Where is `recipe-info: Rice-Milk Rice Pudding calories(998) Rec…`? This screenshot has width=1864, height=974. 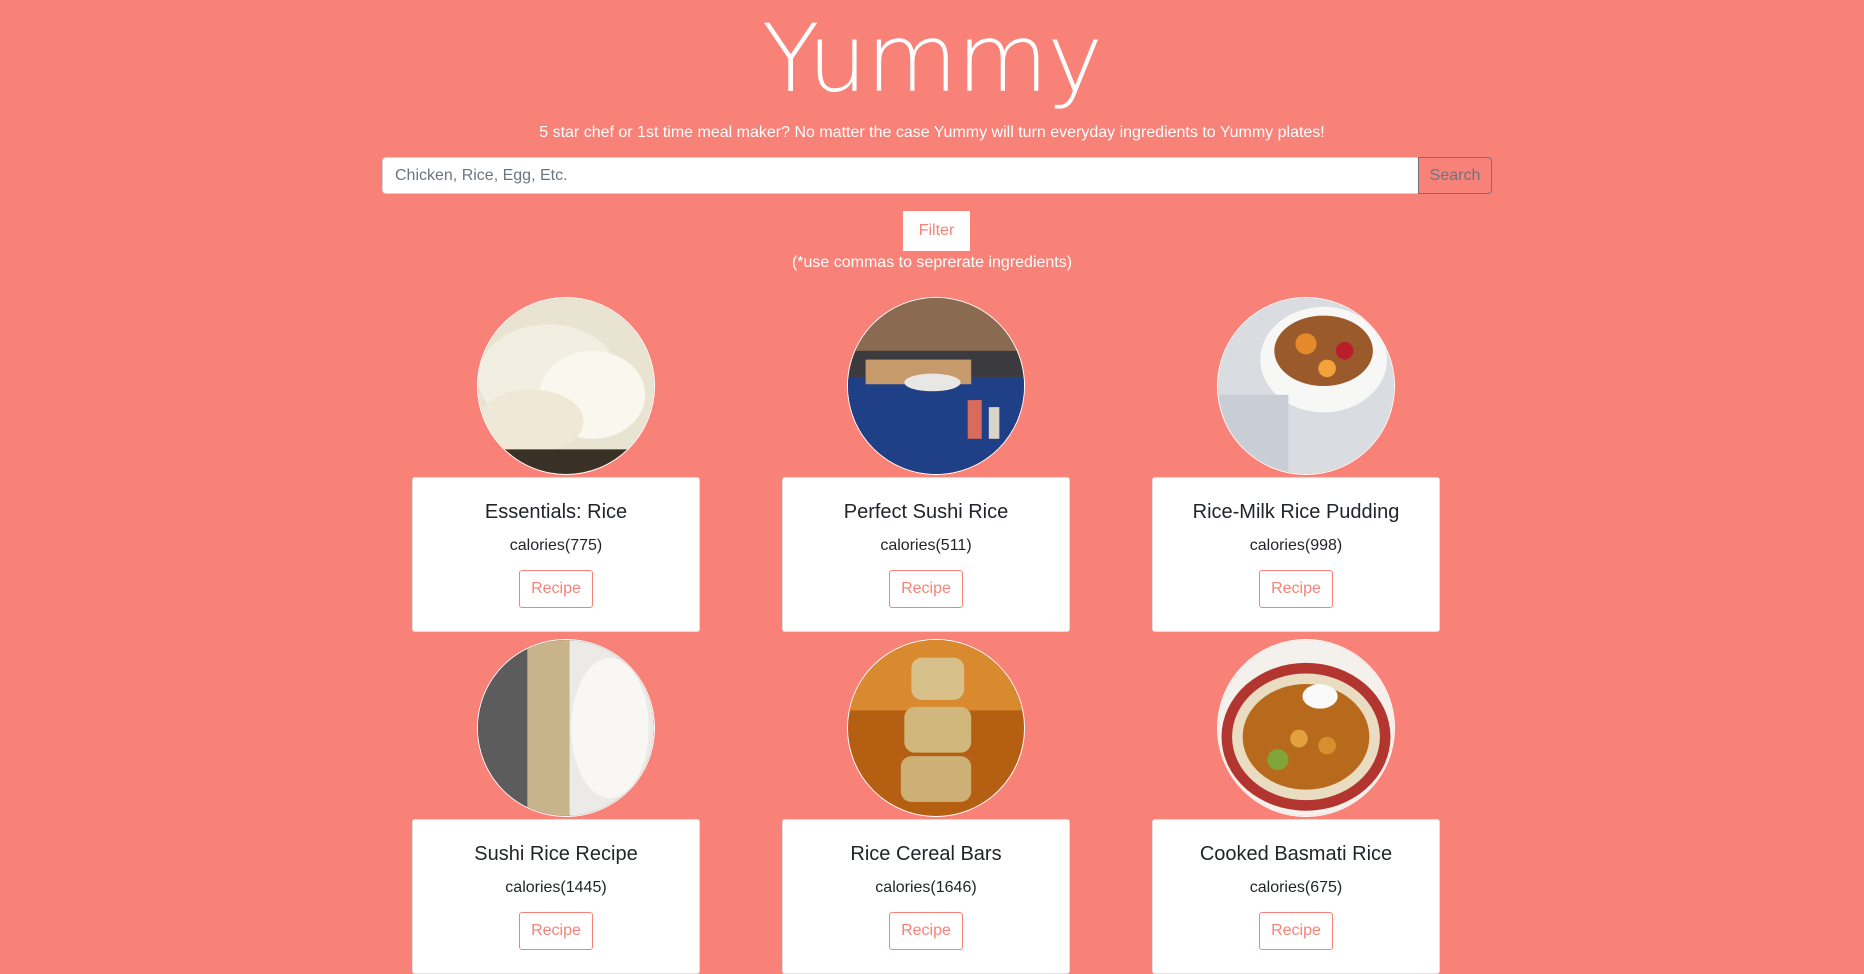
recipe-info: Rice-Milk Rice Pudding calories(998) Rec… is located at coordinates (1296, 554).